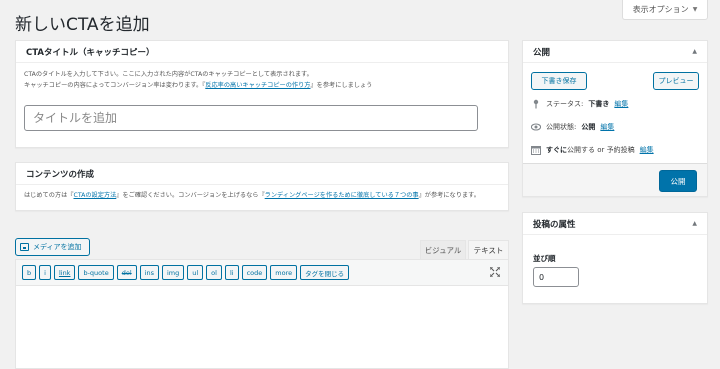 The image size is (720, 369). I want to click on schedule-label: すぐに公開する or 予約投稿, so click(590, 150).